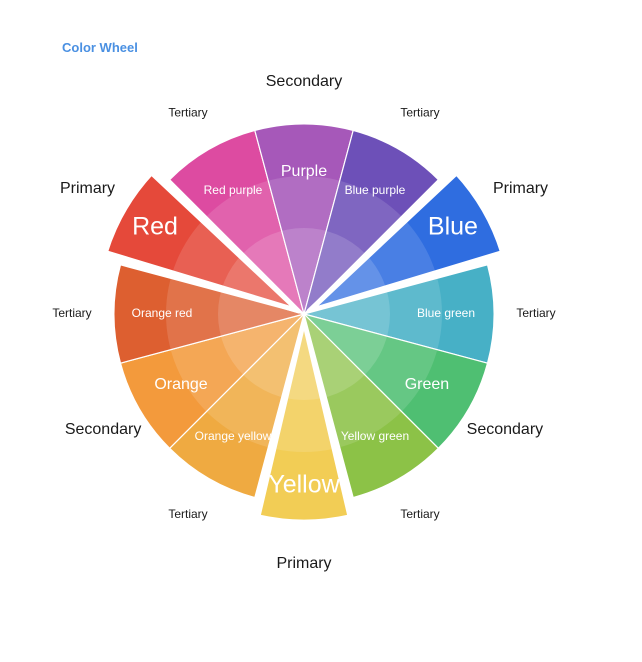 The image size is (642, 662). What do you see at coordinates (419, 514) in the screenshot?
I see `category-label-yellow-green: Tertiary` at bounding box center [419, 514].